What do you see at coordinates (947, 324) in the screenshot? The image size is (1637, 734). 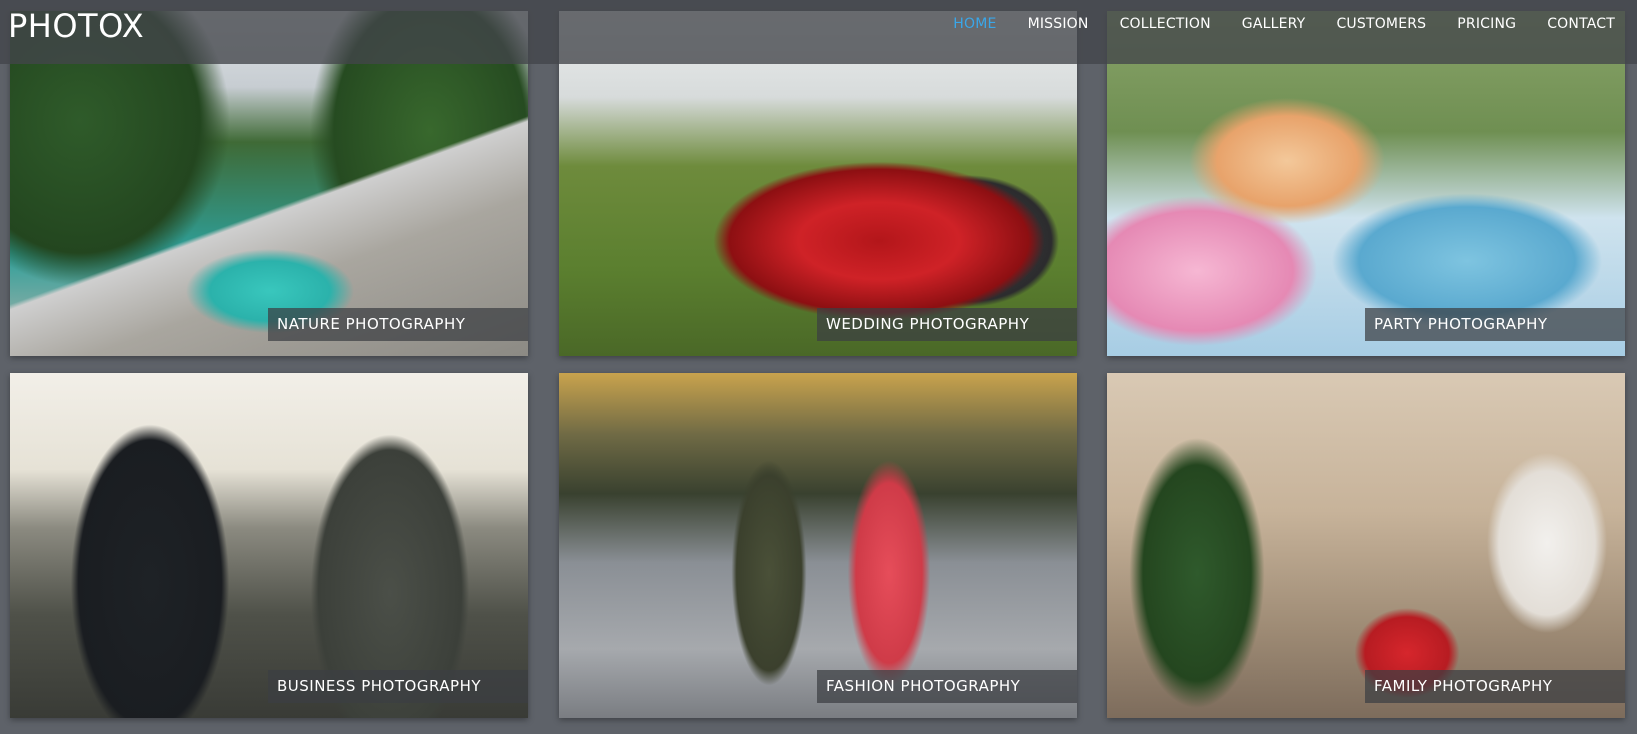 I see `tile-caption: WEDDING PHOTOGRAPHY` at bounding box center [947, 324].